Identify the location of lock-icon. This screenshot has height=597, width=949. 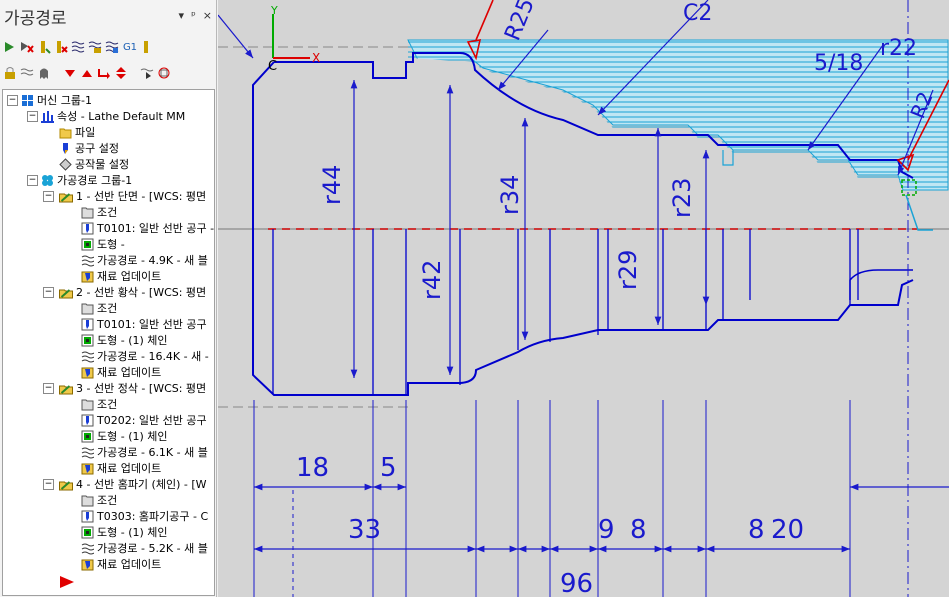
(10, 73).